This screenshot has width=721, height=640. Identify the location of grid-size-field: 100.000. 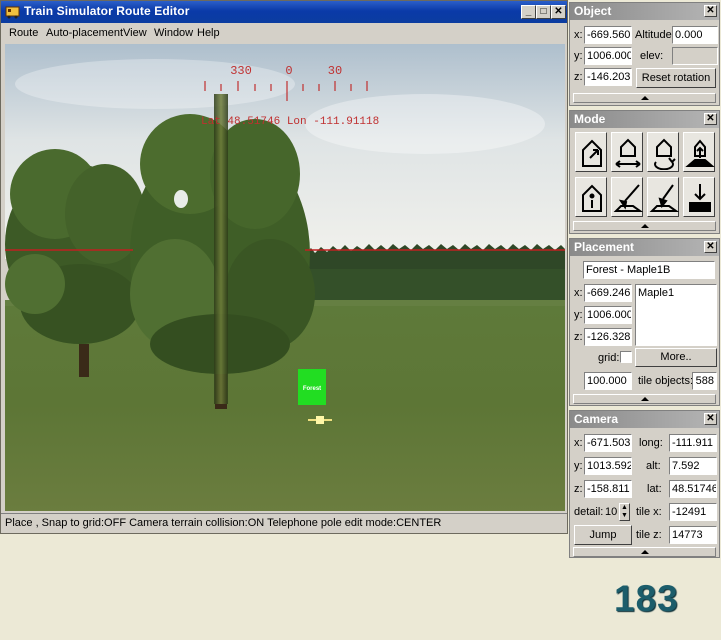
(608, 381).